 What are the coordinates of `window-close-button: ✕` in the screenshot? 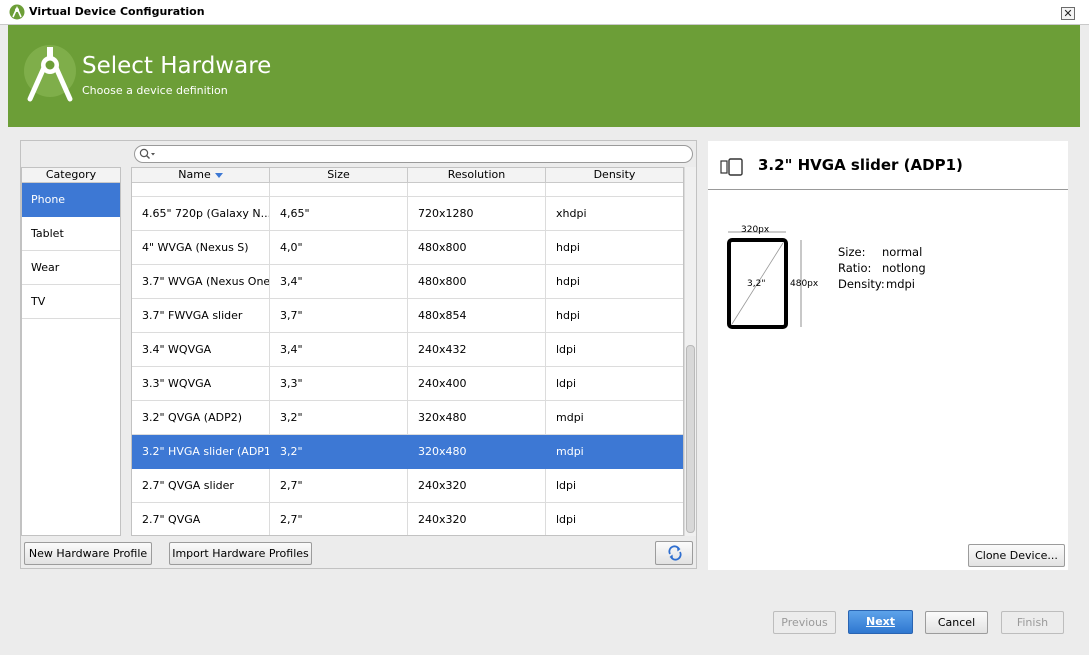 It's located at (1068, 13).